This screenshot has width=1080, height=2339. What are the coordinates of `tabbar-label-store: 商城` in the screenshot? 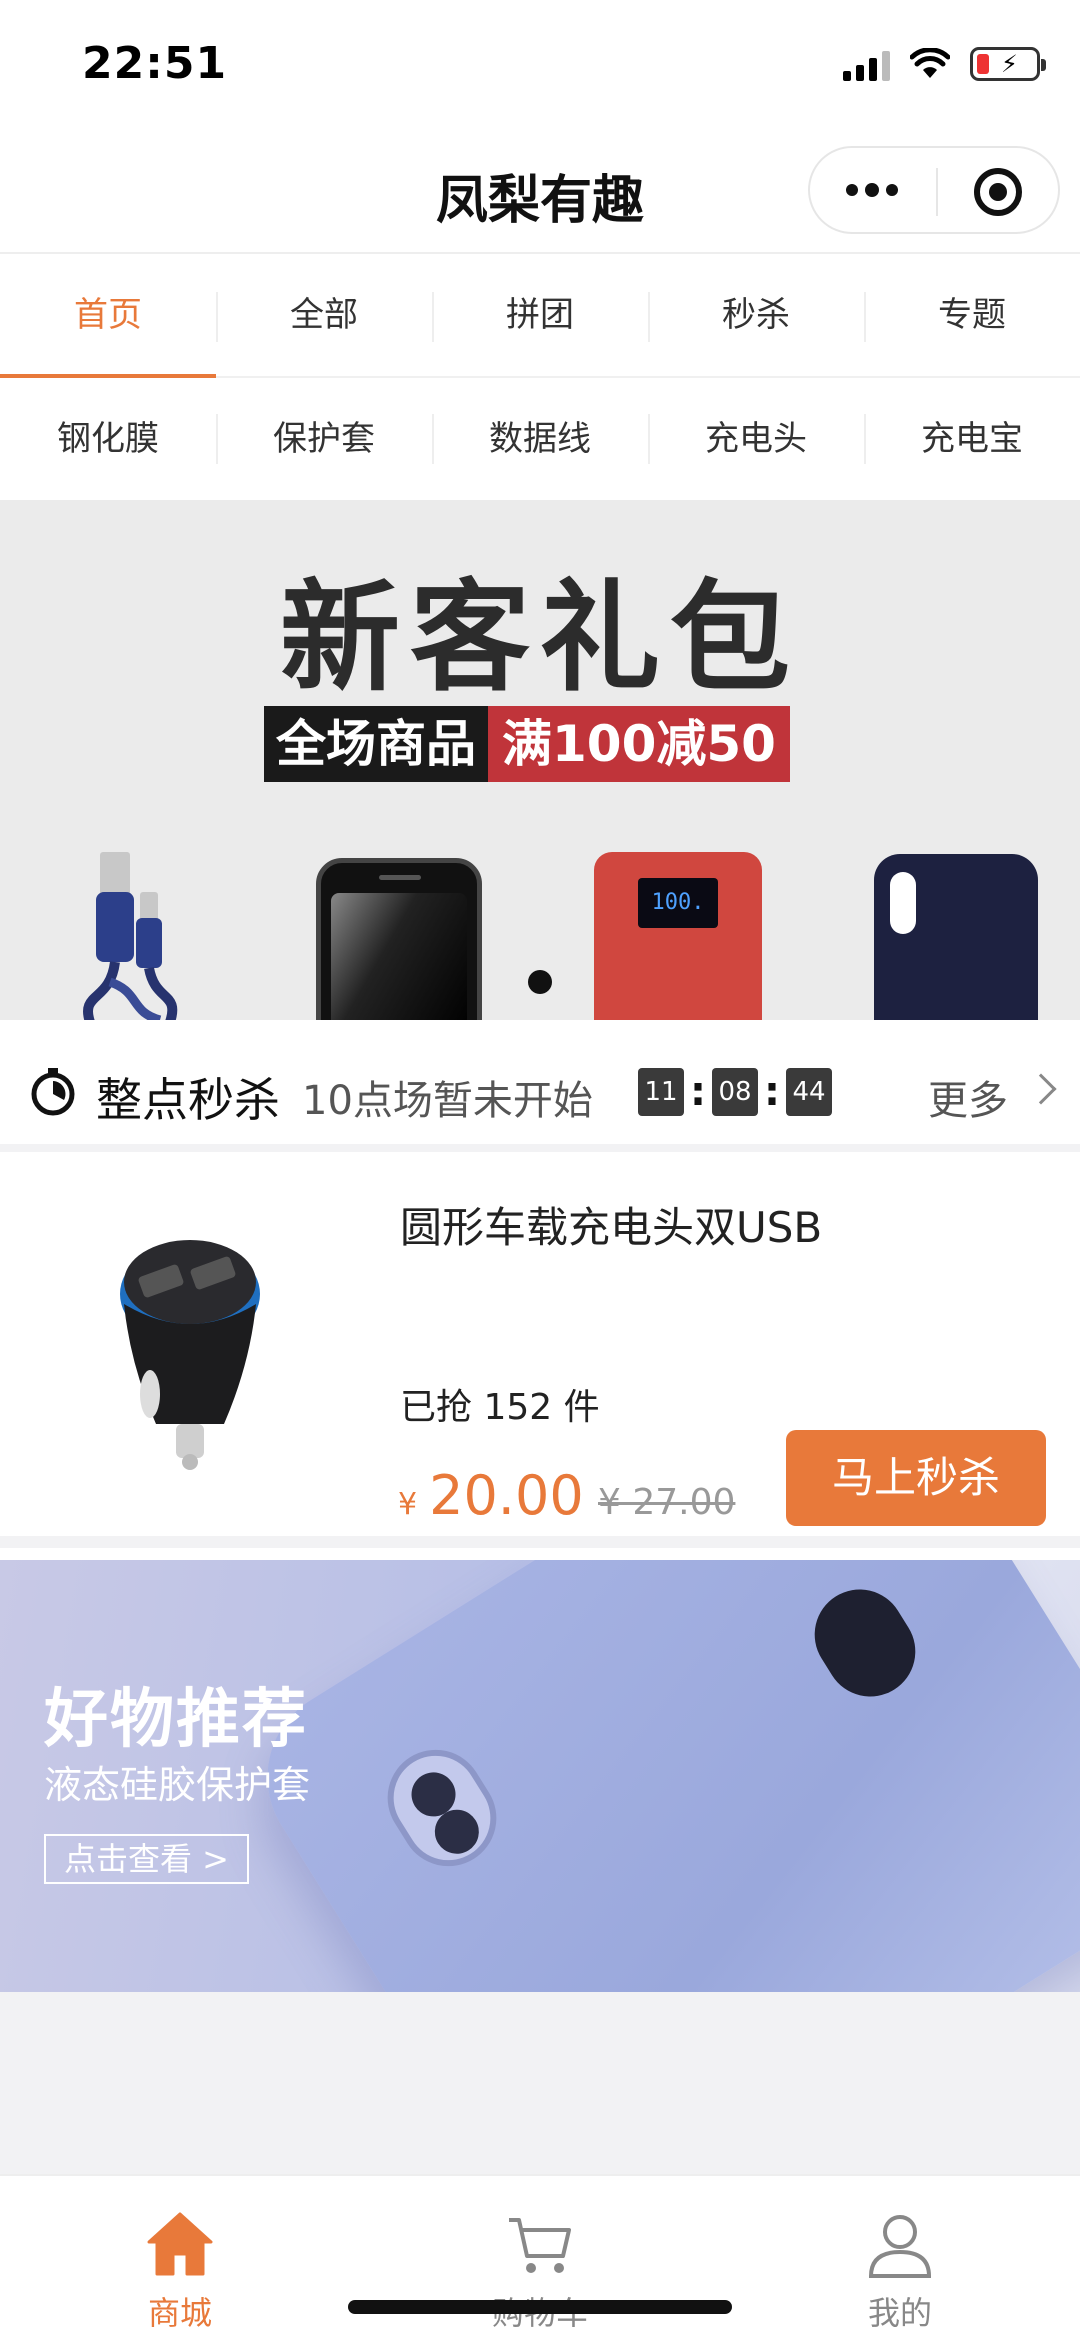 It's located at (179, 2313).